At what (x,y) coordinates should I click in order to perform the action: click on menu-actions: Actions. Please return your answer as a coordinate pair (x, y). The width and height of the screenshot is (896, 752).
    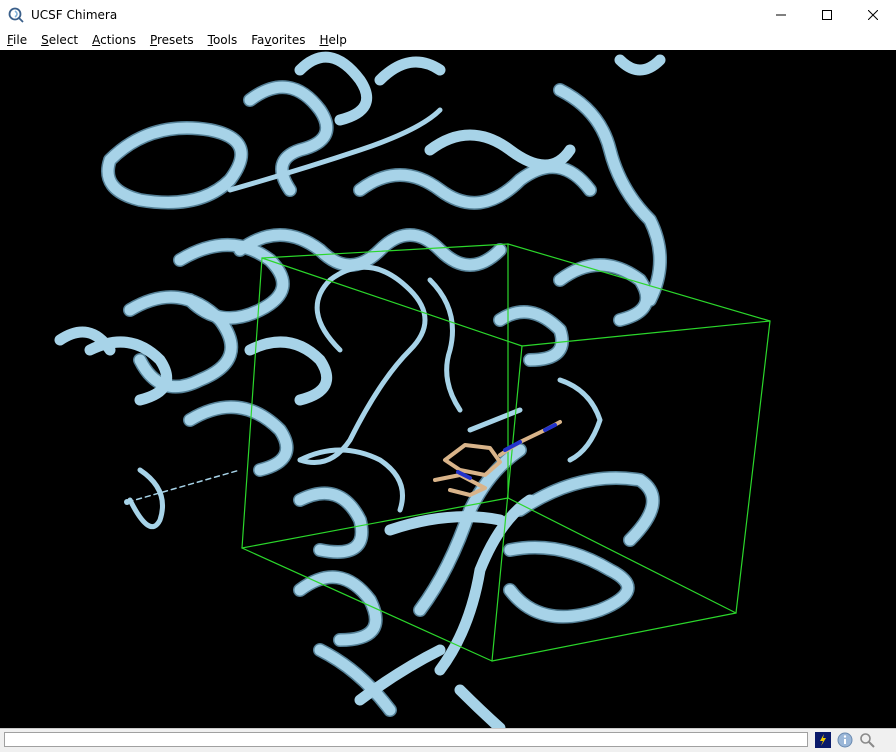
    Looking at the image, I should click on (114, 40).